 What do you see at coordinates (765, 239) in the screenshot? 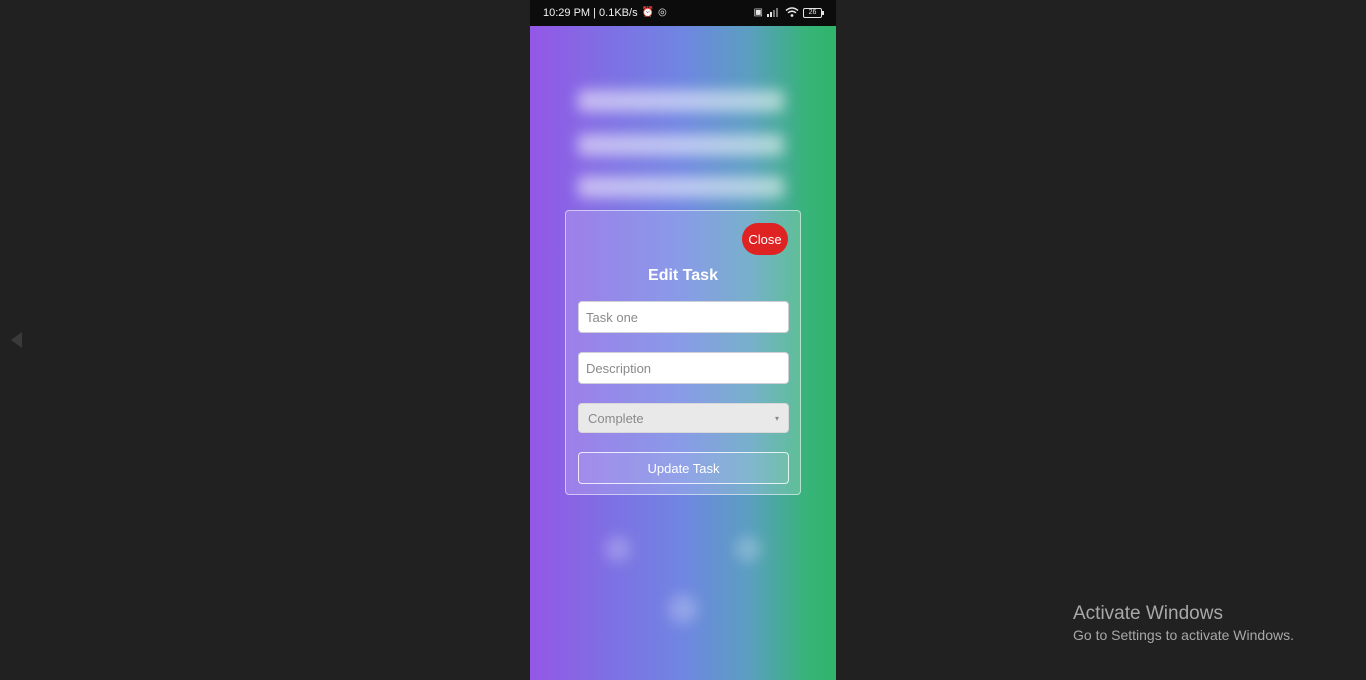
I see `close-button: Close` at bounding box center [765, 239].